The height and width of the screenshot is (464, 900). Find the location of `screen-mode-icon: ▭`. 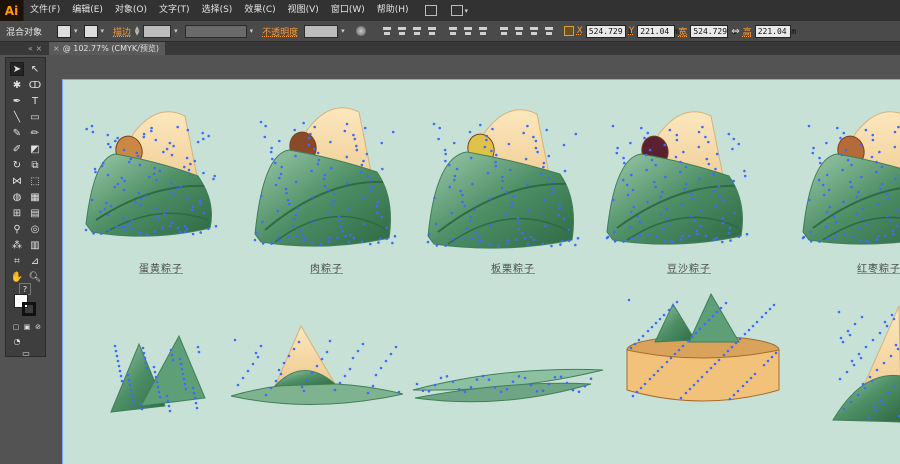

screen-mode-icon: ▭ is located at coordinates (26, 353).